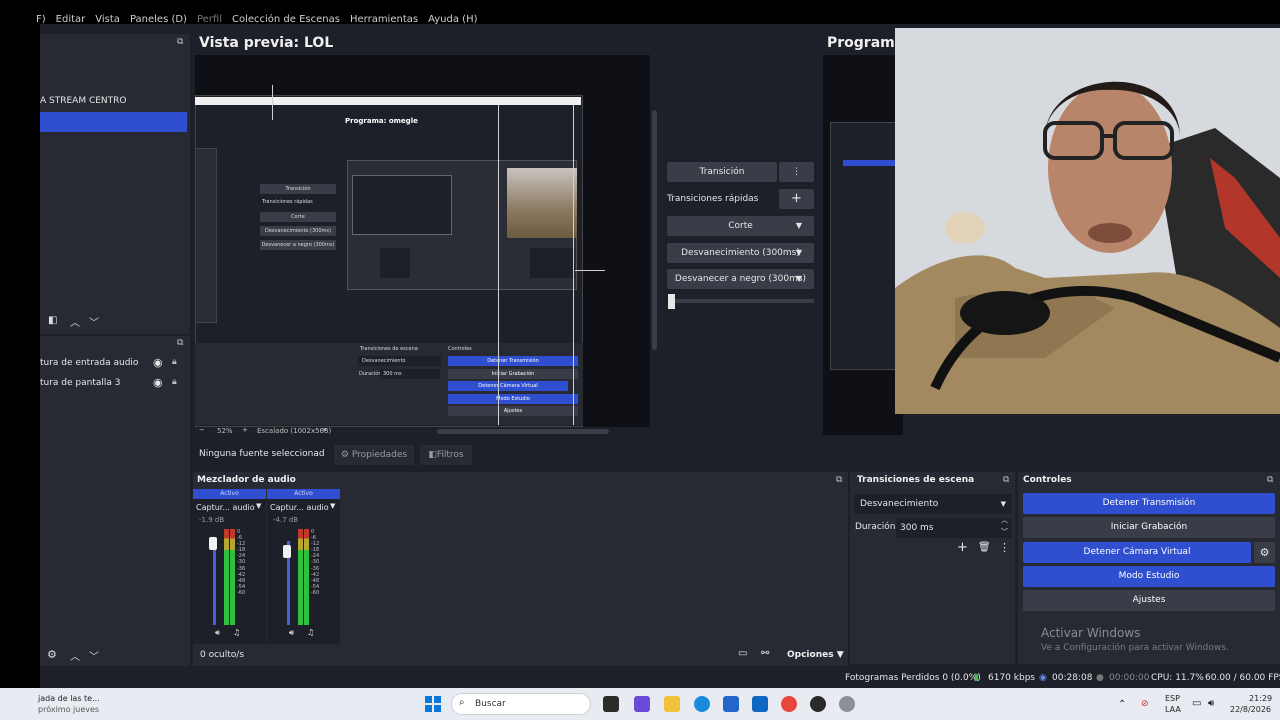 The width and height of the screenshot is (1280, 720). What do you see at coordinates (75, 655) in the screenshot?
I see `source-up-icon: ︿` at bounding box center [75, 655].